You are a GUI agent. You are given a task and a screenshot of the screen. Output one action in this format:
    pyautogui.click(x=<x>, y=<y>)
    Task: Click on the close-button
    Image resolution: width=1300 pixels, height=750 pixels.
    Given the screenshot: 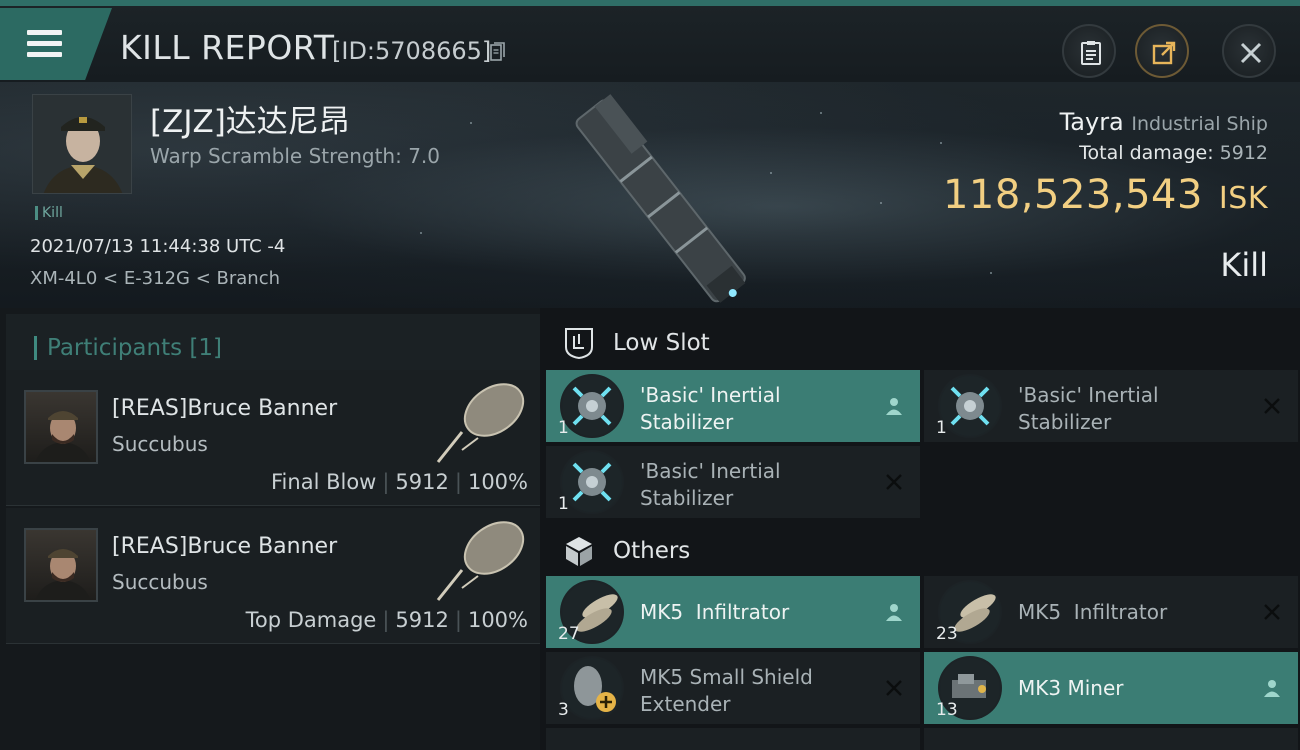 What is the action you would take?
    pyautogui.click(x=1249, y=51)
    